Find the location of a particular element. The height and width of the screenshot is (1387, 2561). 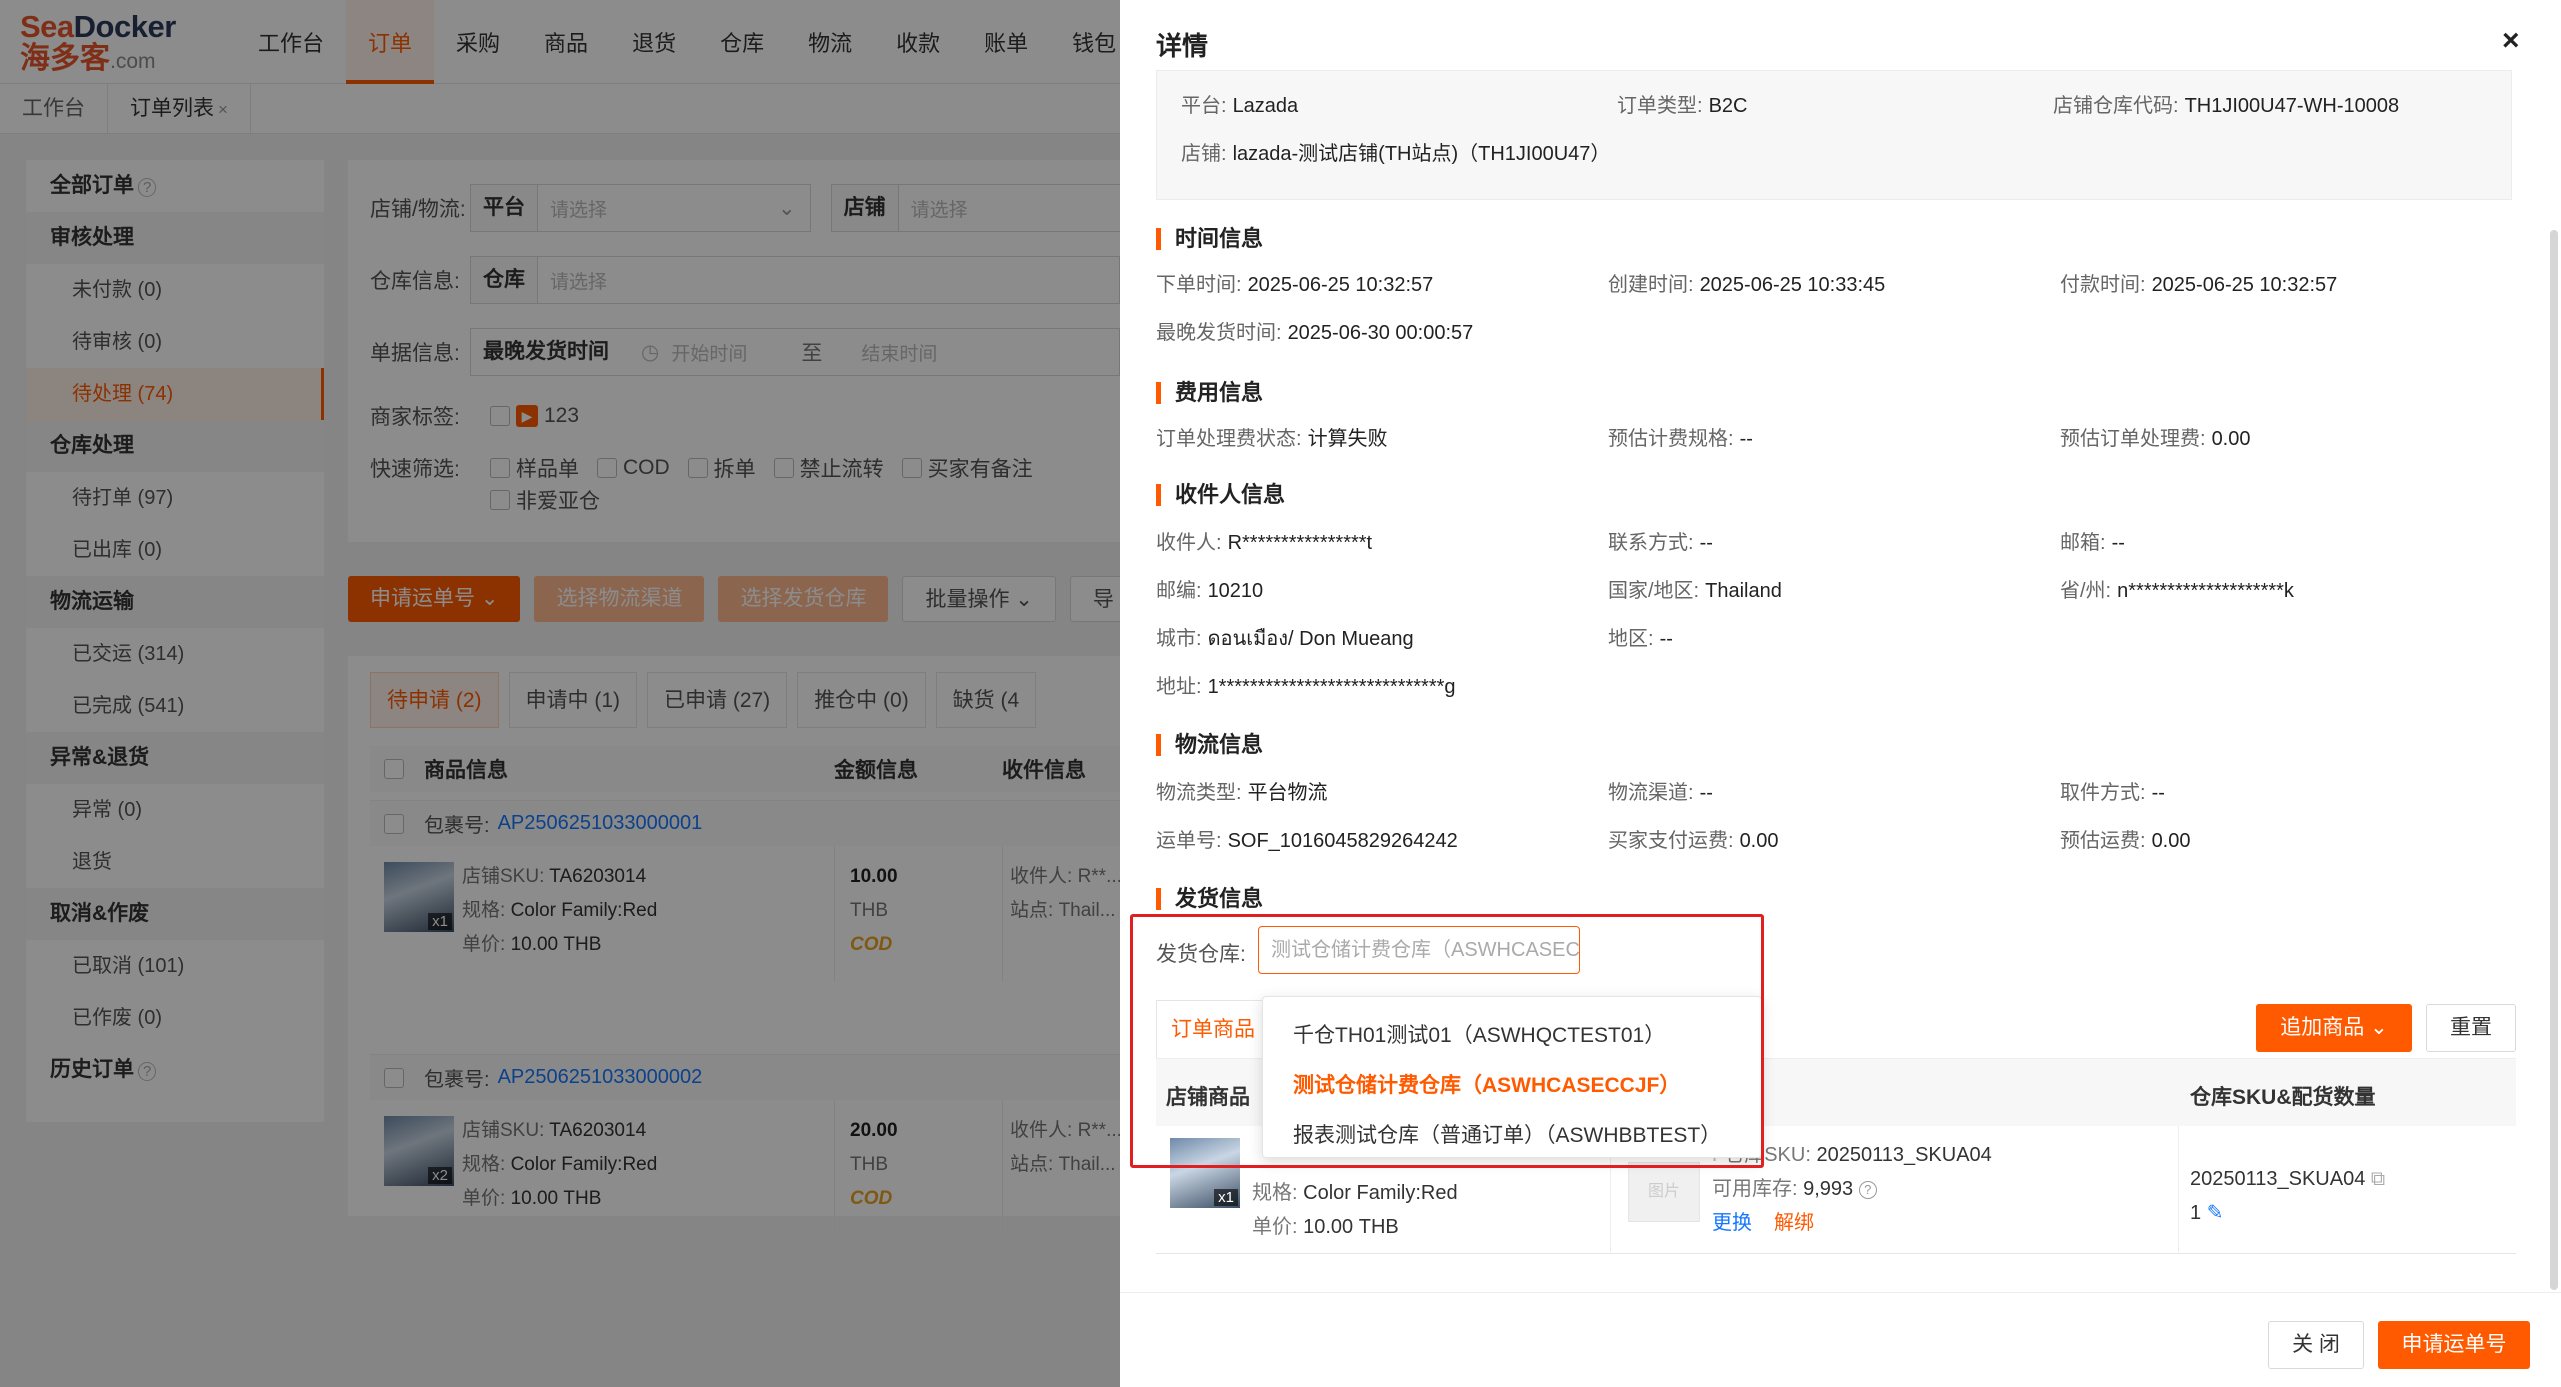

logi-pickup-value: -- is located at coordinates (2158, 793).